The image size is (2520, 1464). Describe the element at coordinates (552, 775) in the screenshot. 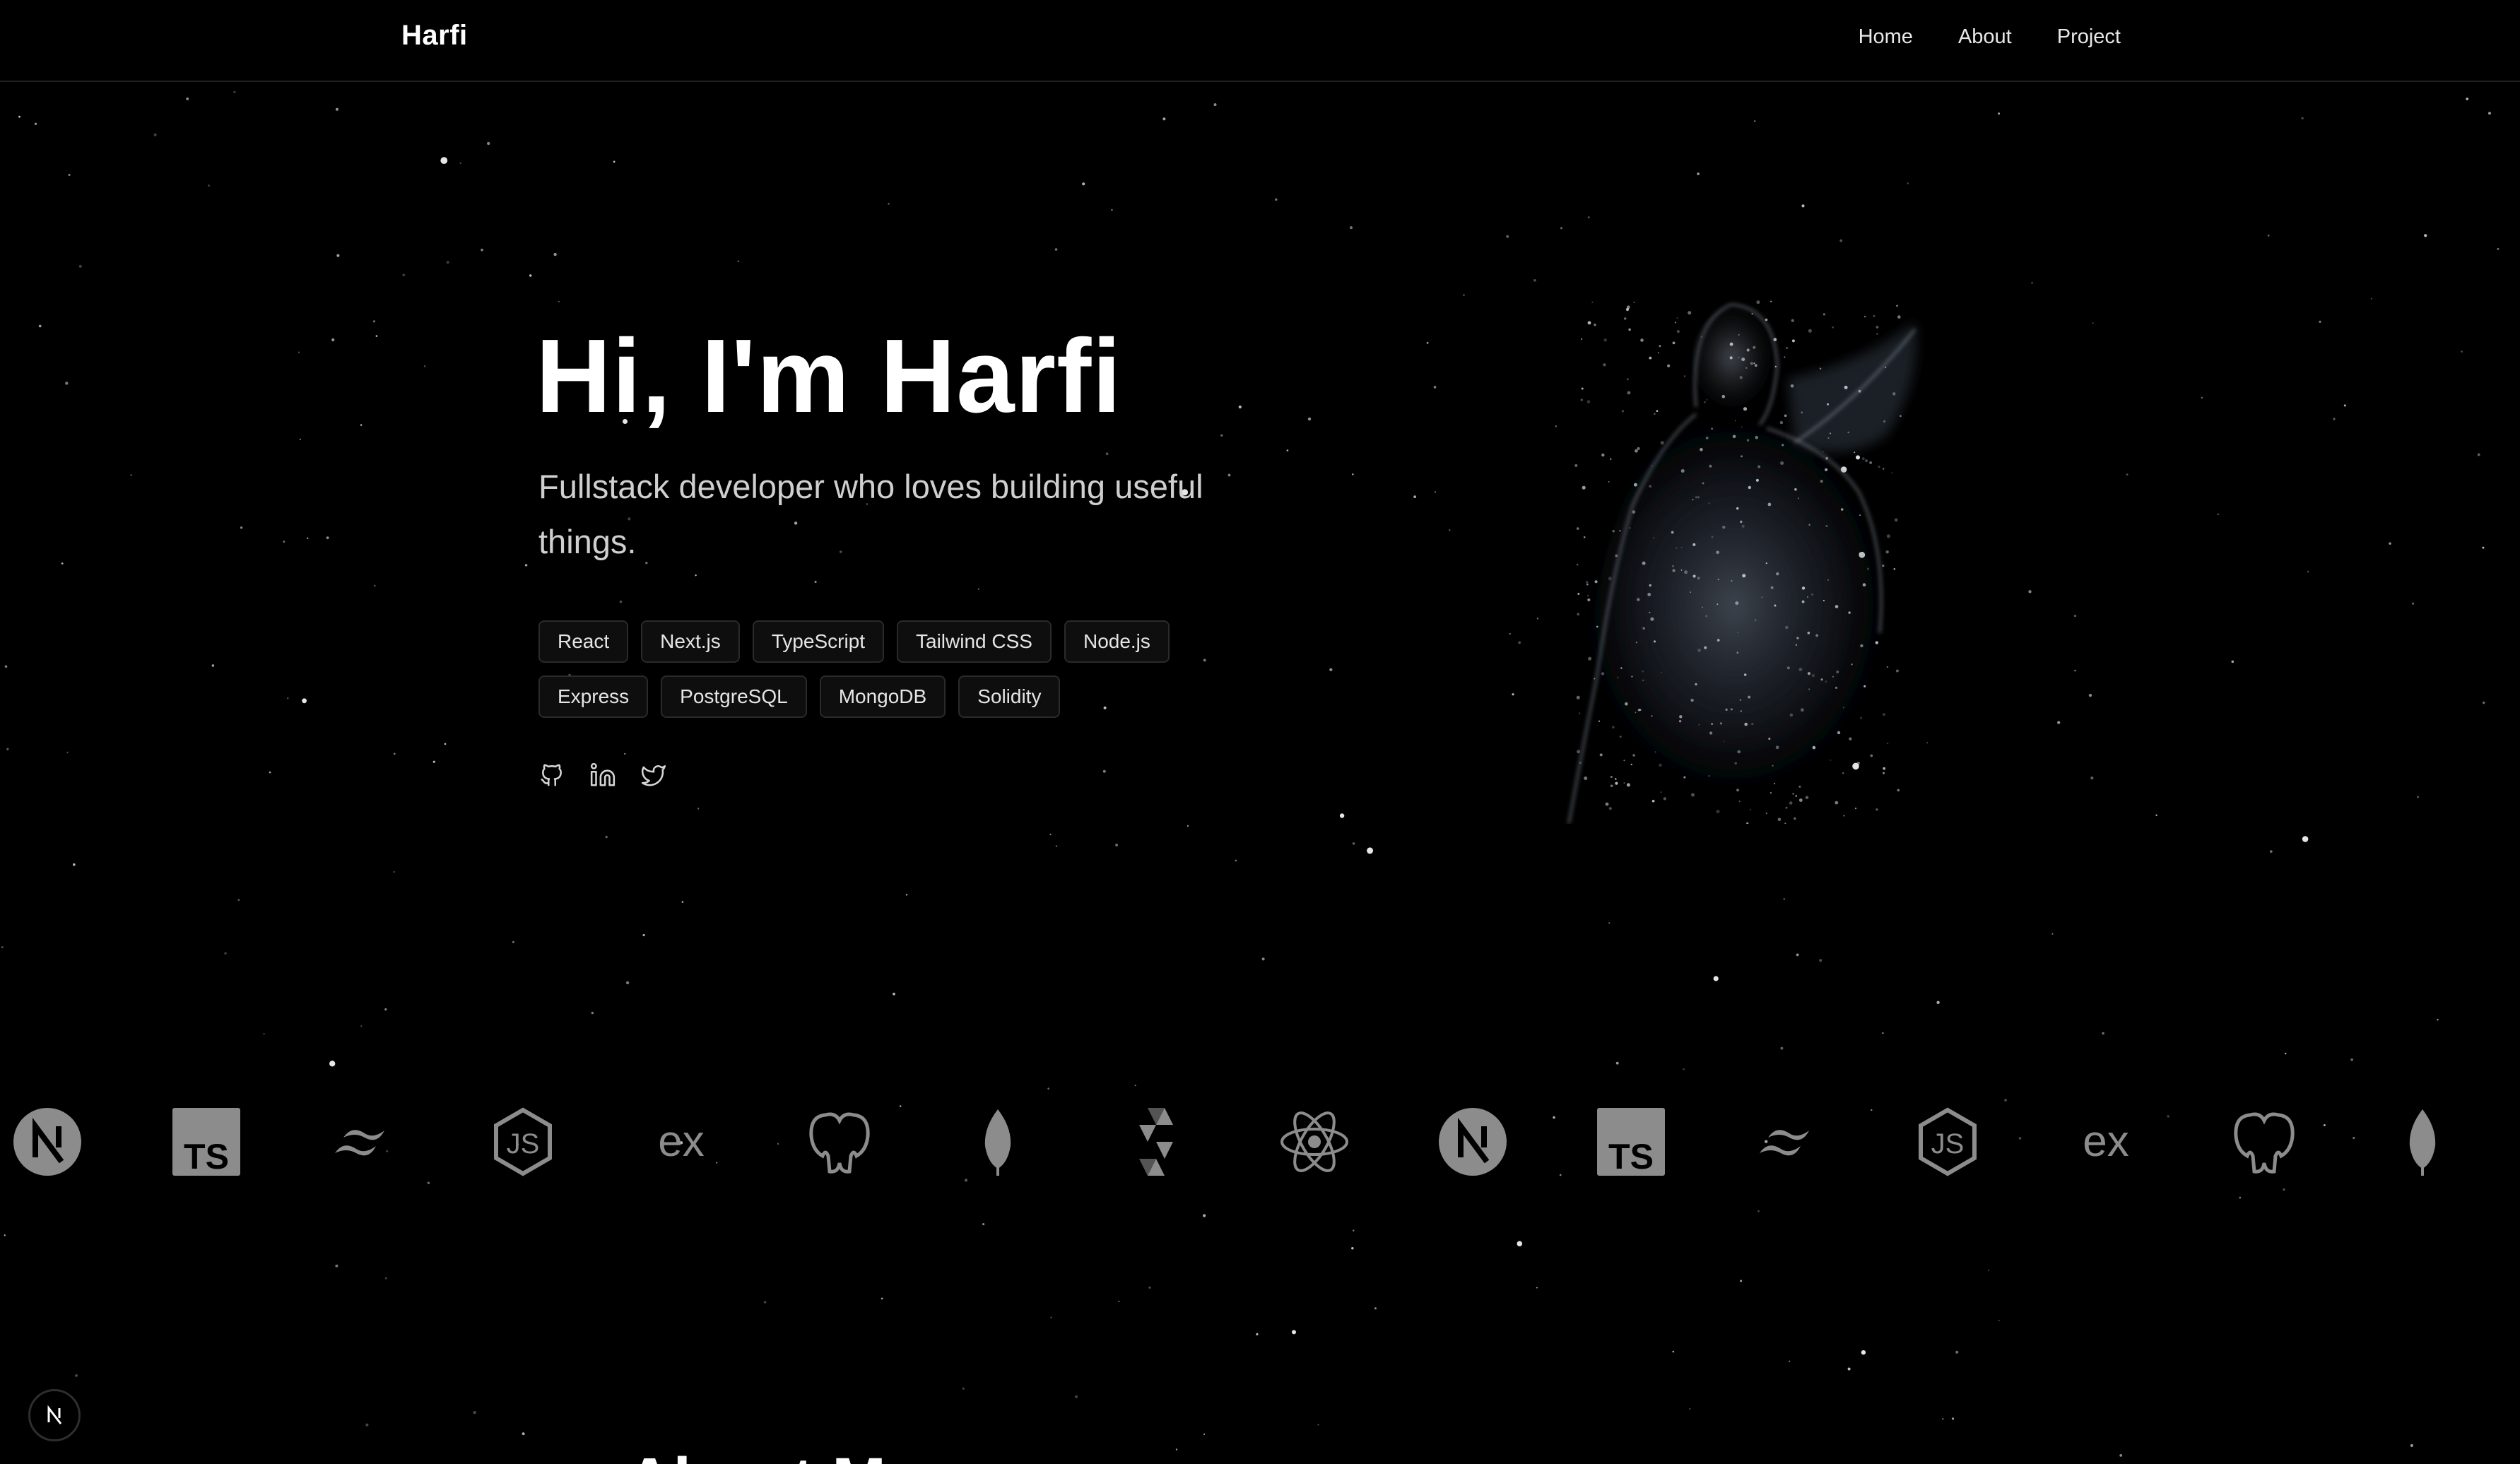

I see `github-link` at that location.